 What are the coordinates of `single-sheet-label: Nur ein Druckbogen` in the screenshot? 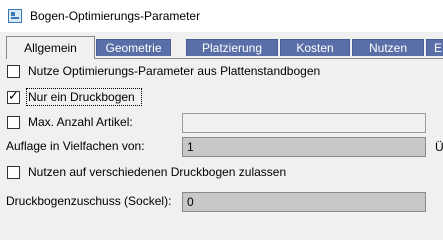 It's located at (81, 97).